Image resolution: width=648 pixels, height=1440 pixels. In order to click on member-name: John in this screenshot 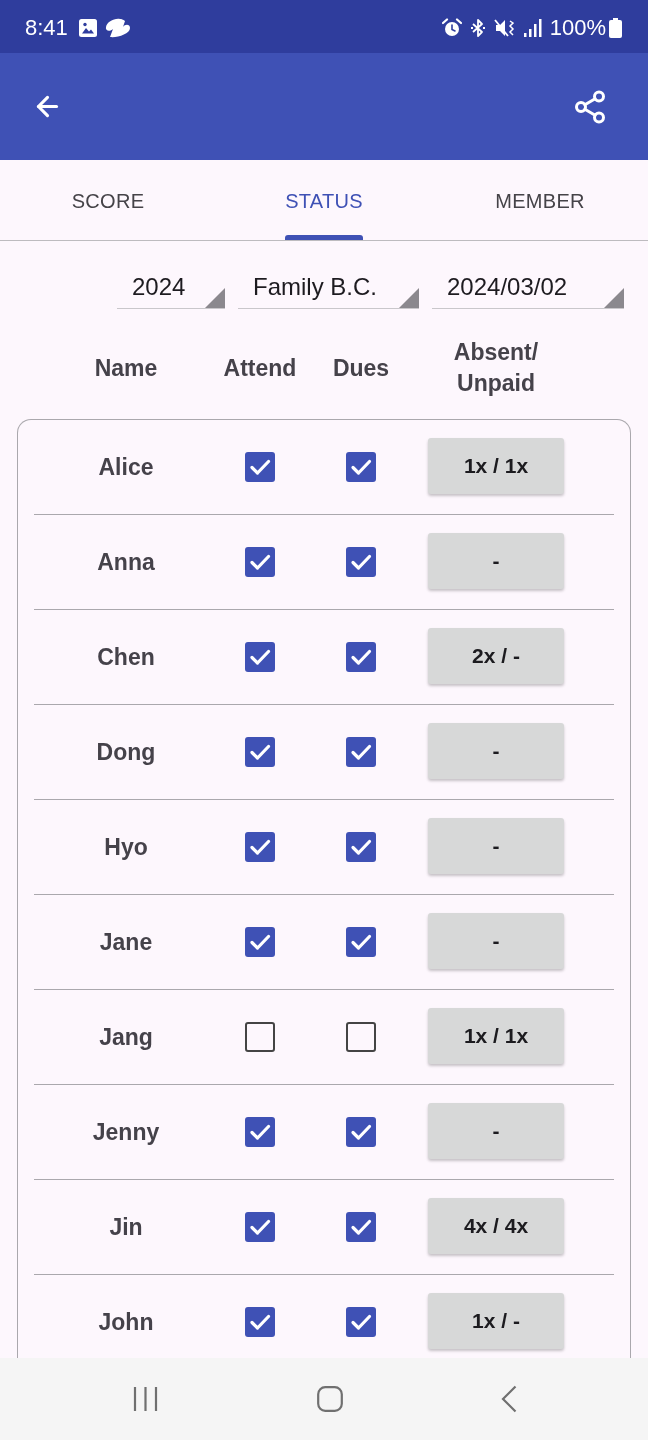, I will do `click(126, 1322)`.